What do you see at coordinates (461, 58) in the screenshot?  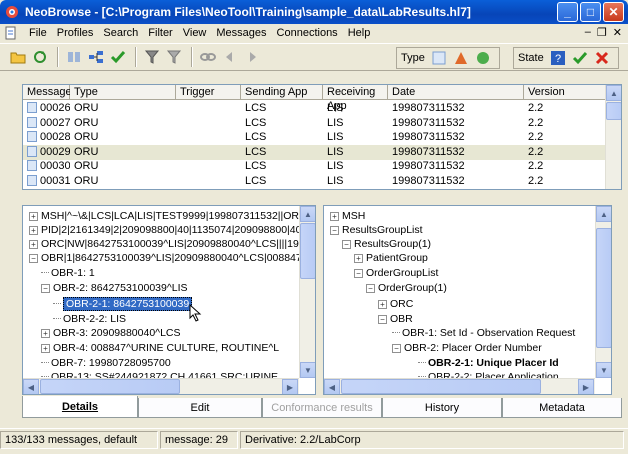 I see `type-error-button` at bounding box center [461, 58].